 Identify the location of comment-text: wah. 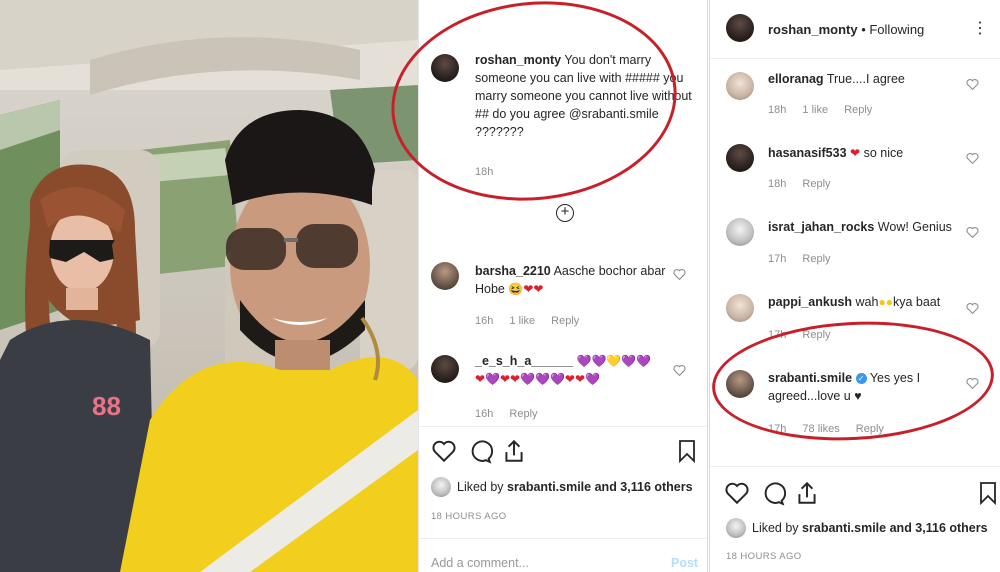
(867, 302).